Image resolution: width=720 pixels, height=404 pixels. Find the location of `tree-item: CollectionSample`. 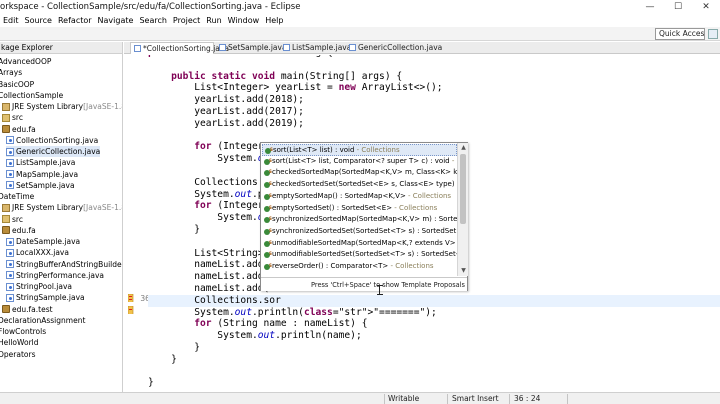

tree-item: CollectionSample is located at coordinates (31, 95).